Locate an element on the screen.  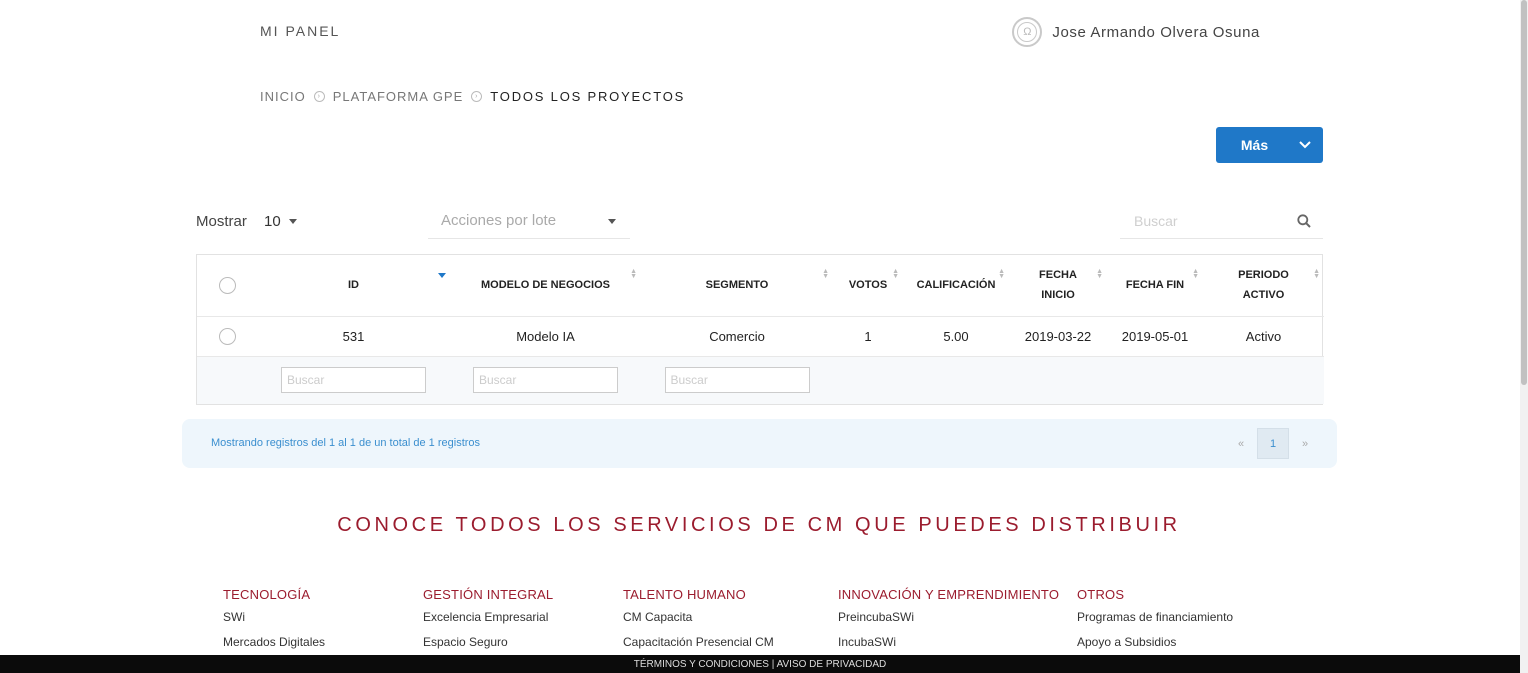
page-1-button: 1 is located at coordinates (1273, 443).